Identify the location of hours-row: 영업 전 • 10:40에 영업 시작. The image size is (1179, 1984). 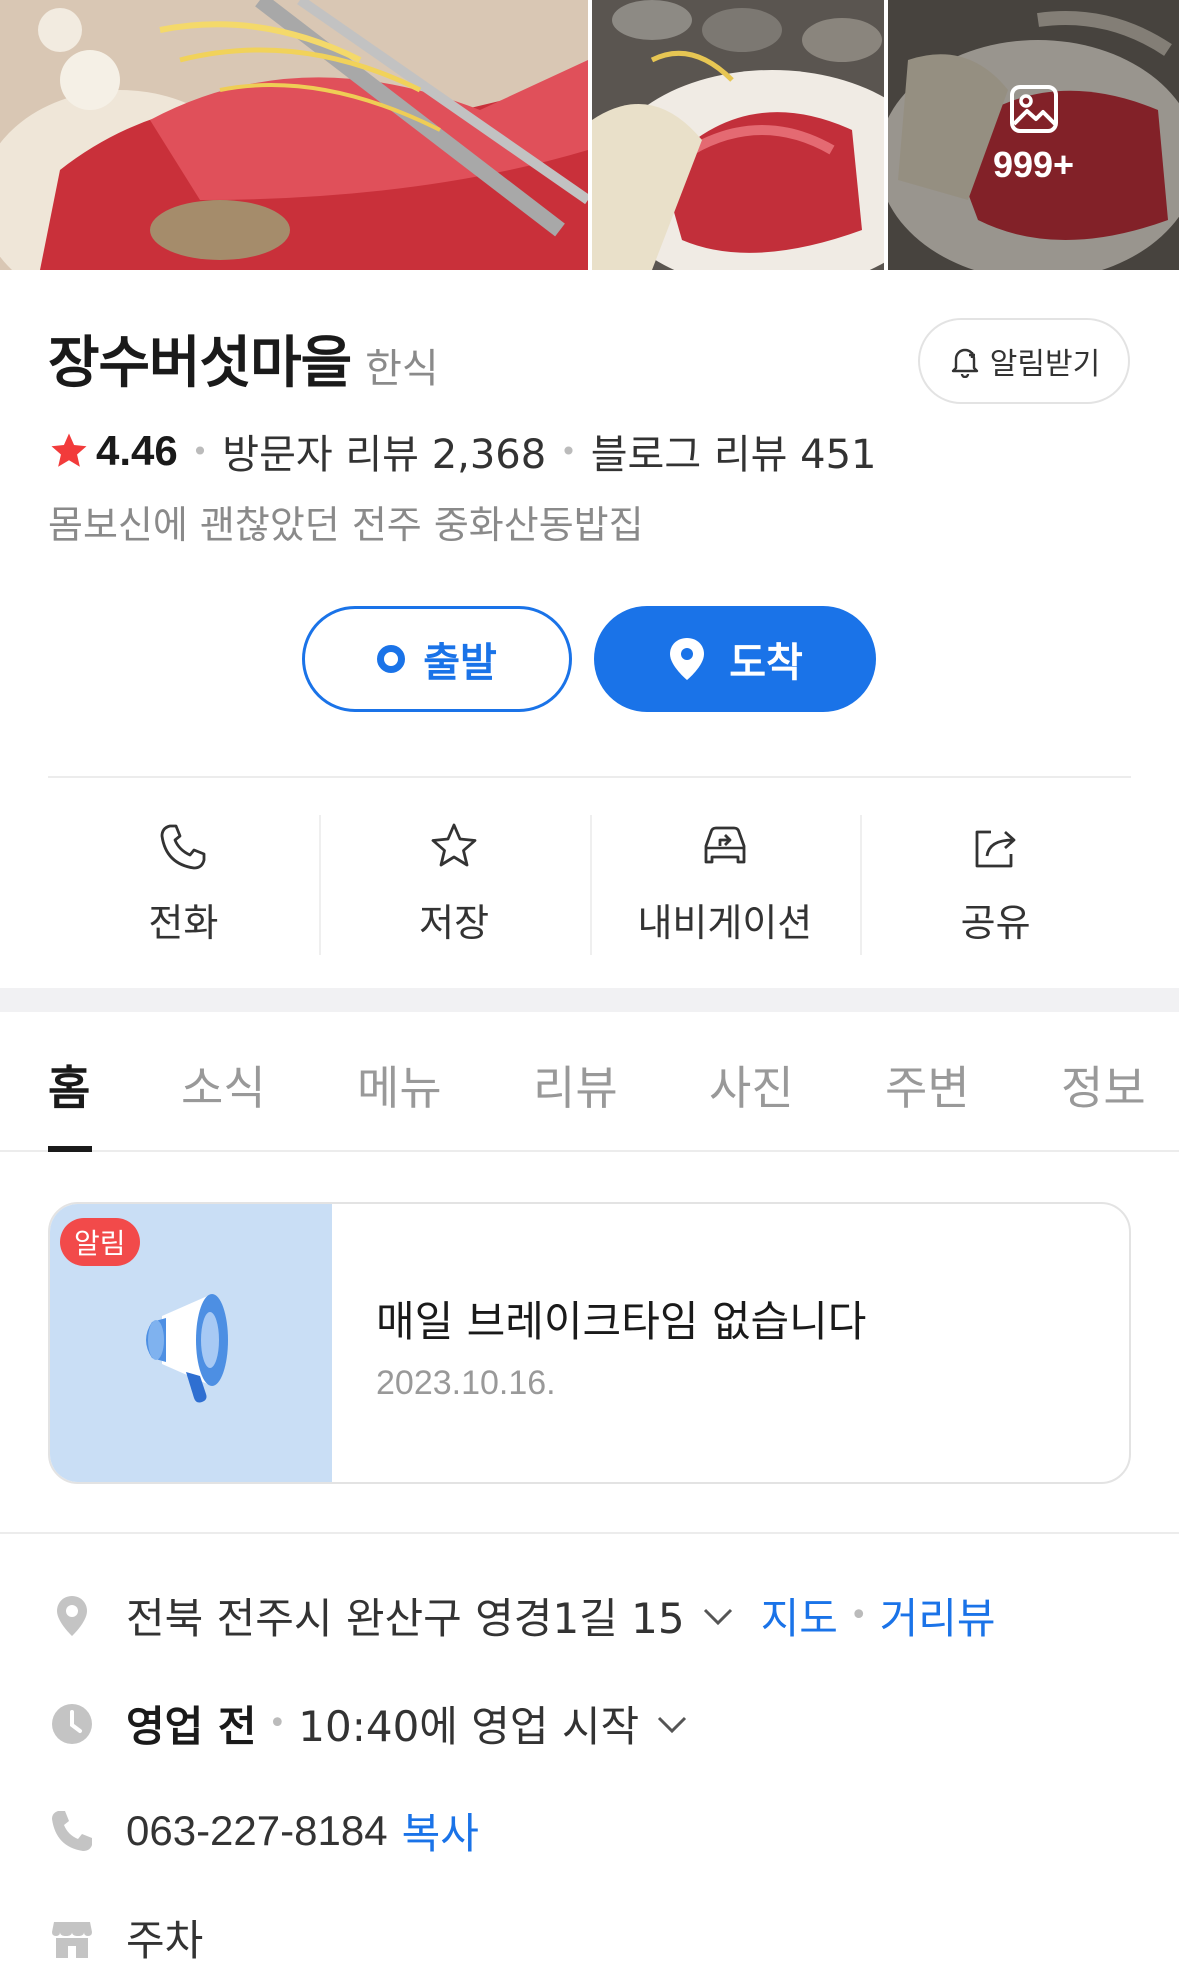
(369, 1723).